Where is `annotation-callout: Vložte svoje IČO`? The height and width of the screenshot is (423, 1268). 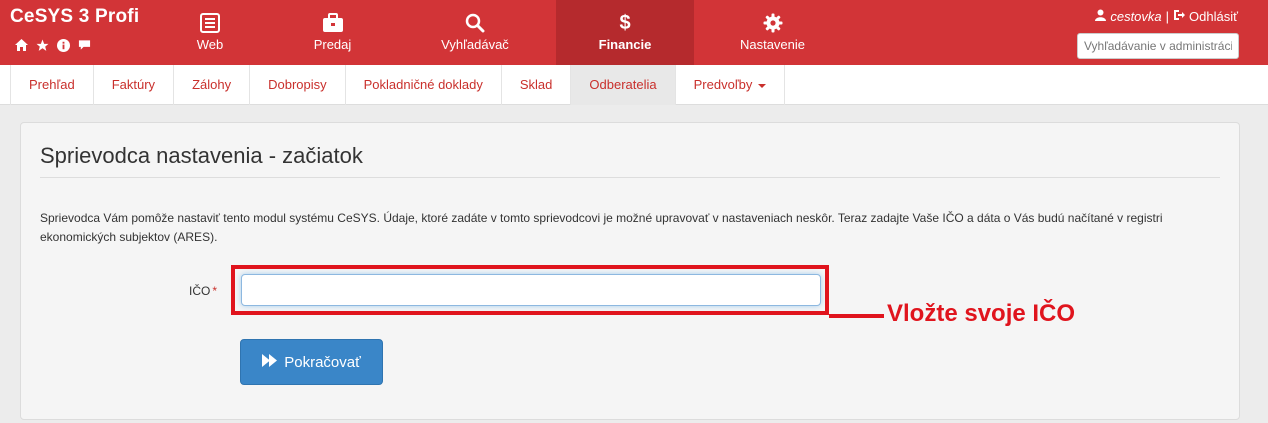 annotation-callout: Vložte svoje IČO is located at coordinates (981, 313).